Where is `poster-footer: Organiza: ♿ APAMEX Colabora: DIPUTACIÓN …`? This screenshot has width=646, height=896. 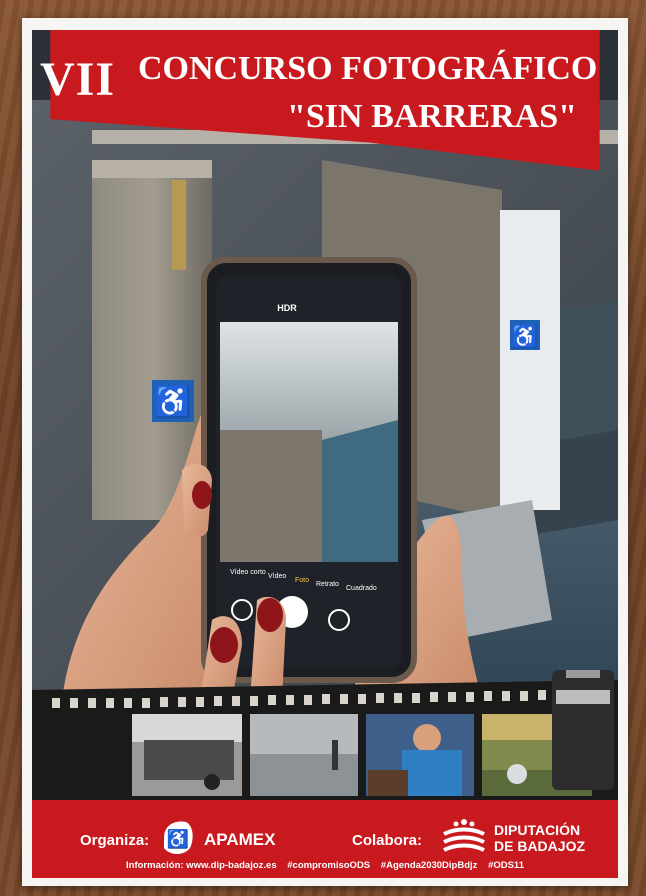 poster-footer: Organiza: ♿ APAMEX Colabora: DIPUTACIÓN … is located at coordinates (325, 839).